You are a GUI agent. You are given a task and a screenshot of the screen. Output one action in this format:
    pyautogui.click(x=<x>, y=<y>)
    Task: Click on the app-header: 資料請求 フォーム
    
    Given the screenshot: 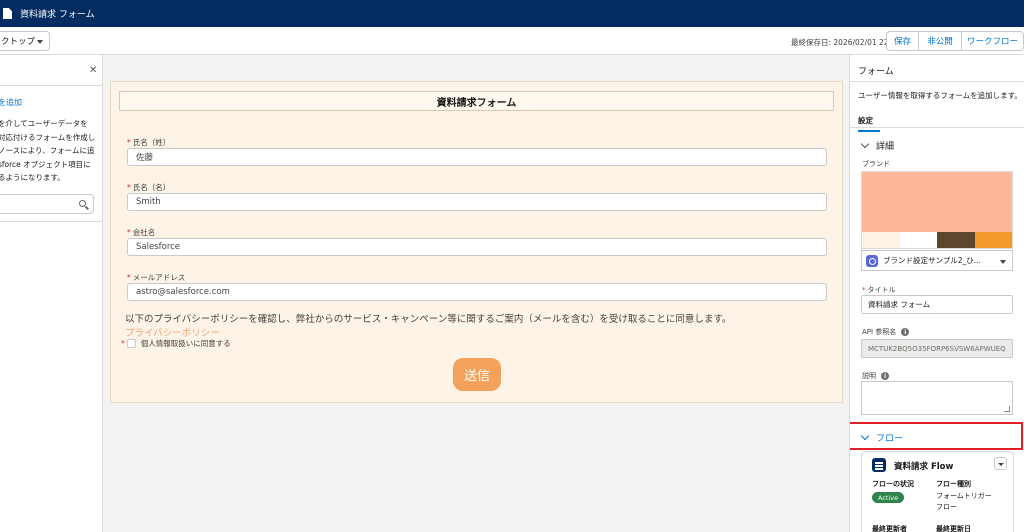 What is the action you would take?
    pyautogui.click(x=512, y=13)
    